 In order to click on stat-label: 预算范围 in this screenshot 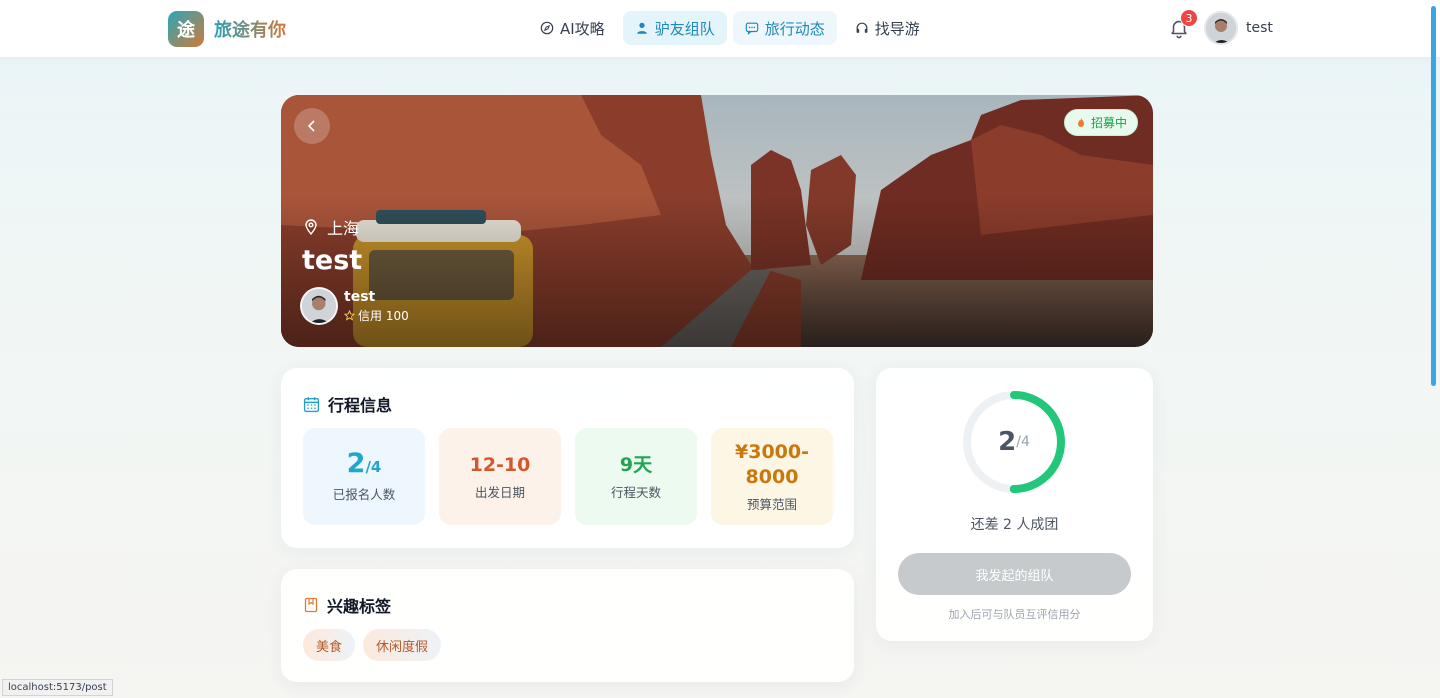, I will do `click(771, 504)`.